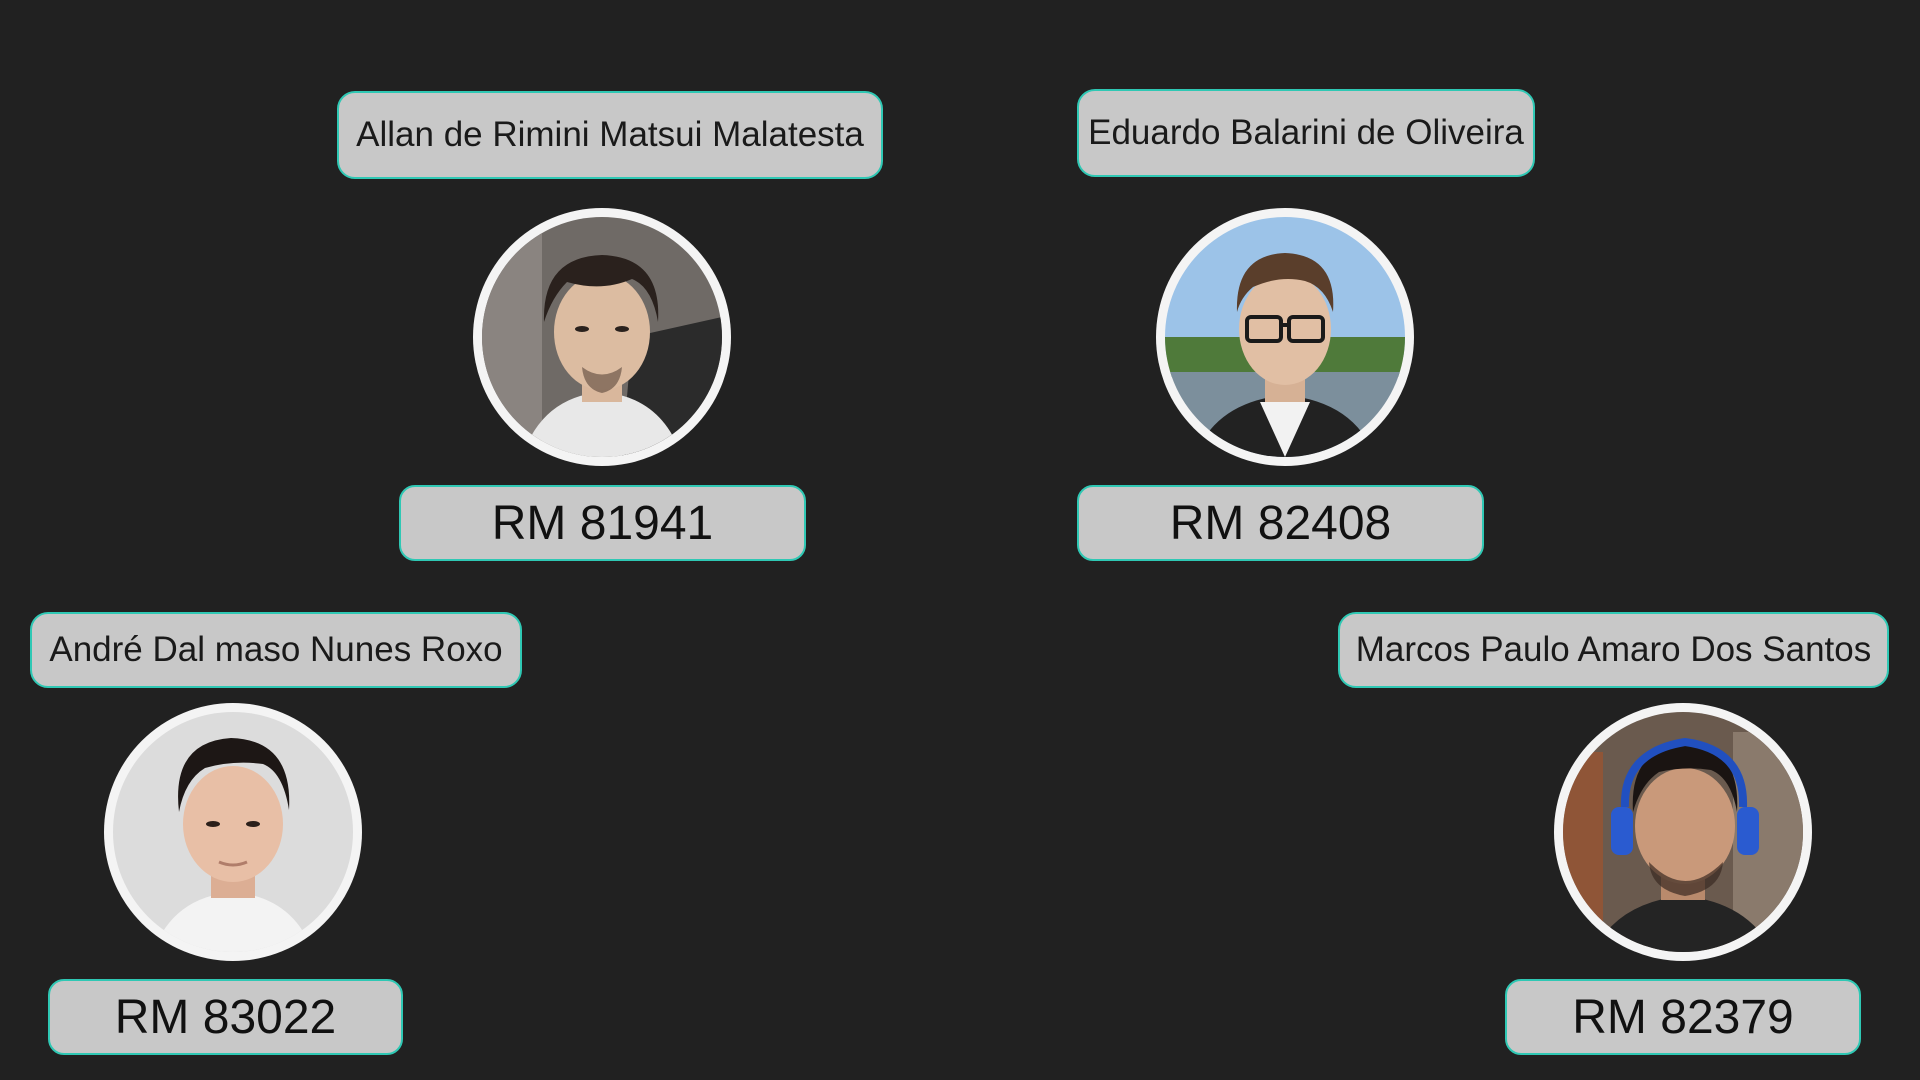 This screenshot has width=1920, height=1080. What do you see at coordinates (225, 1017) in the screenshot?
I see `member-rm-label: RM 83022` at bounding box center [225, 1017].